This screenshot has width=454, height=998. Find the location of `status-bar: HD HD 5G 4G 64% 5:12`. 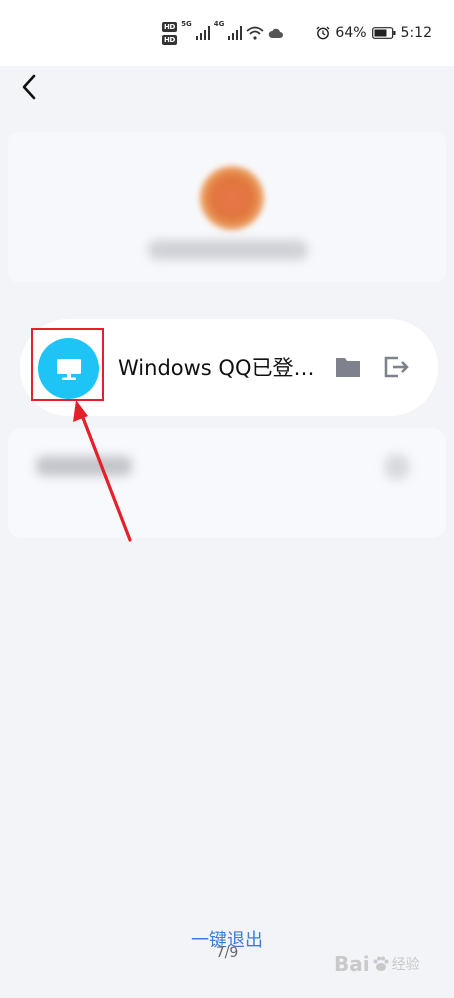

status-bar: HD HD 5G 4G 64% 5:12 is located at coordinates (227, 33).